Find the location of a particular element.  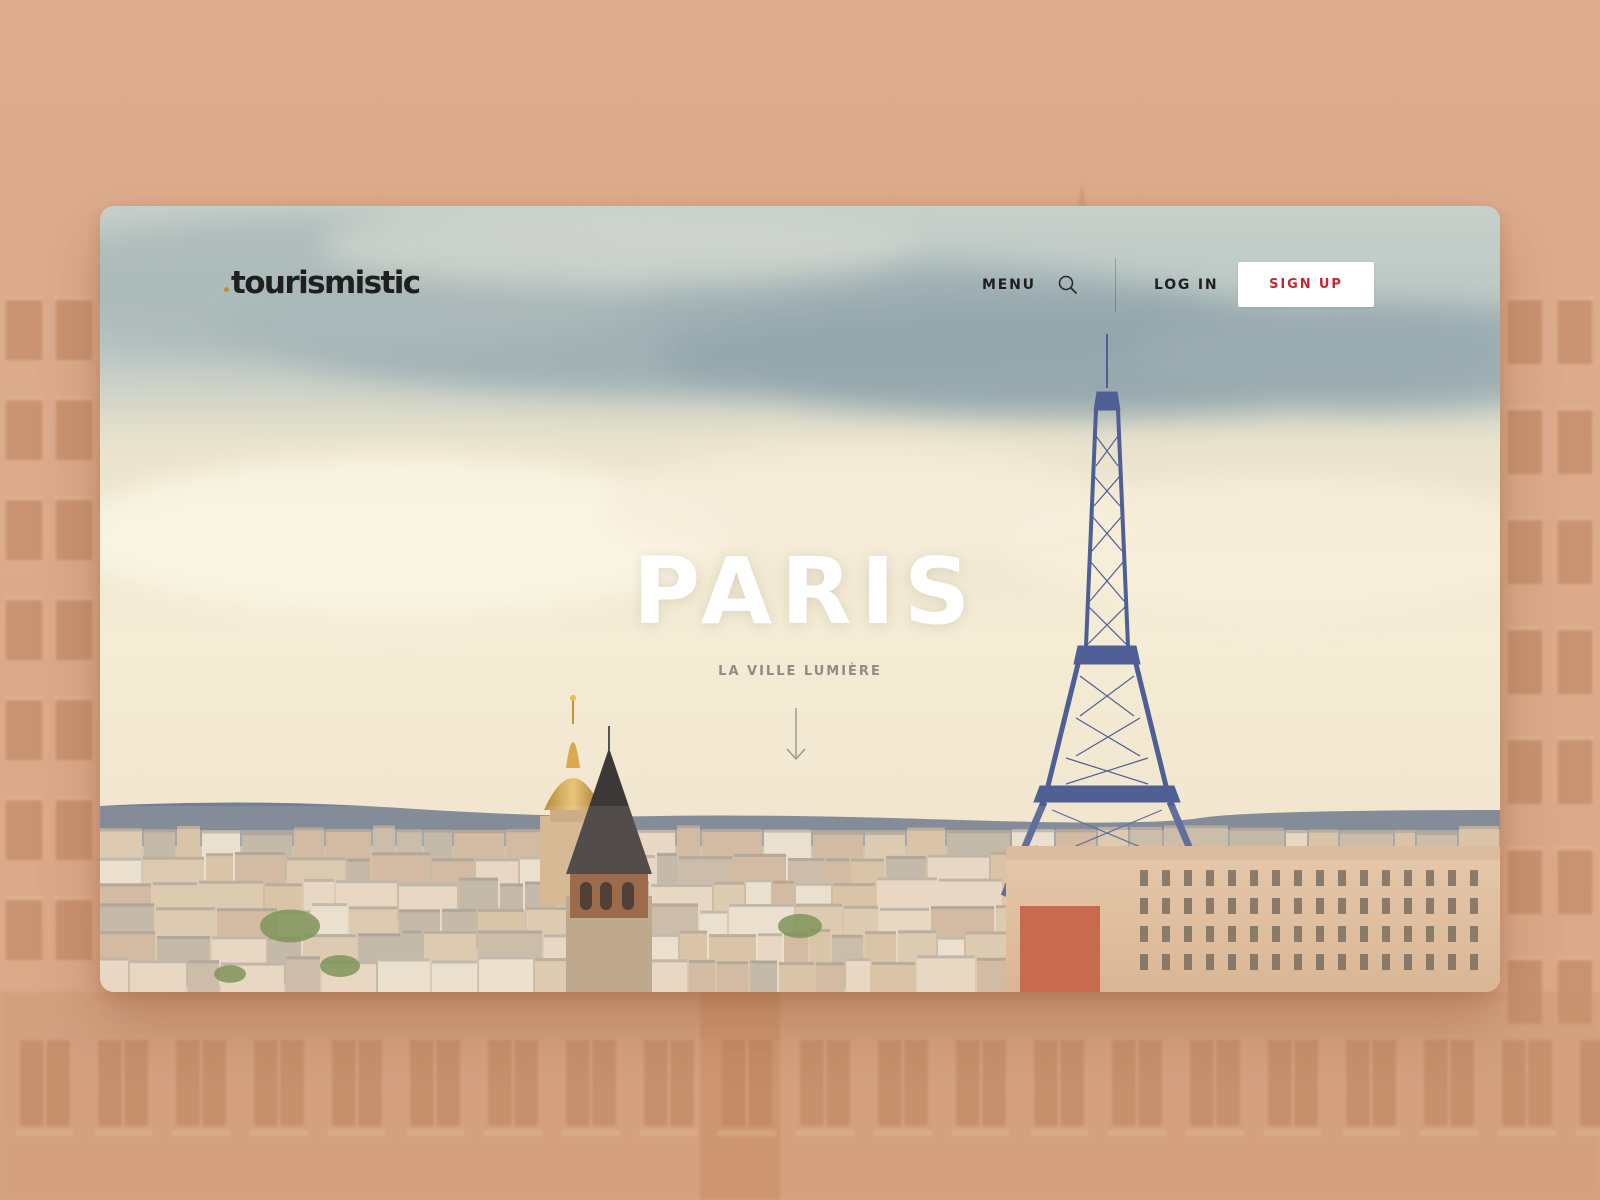

logo-dot-icon is located at coordinates (226, 289).